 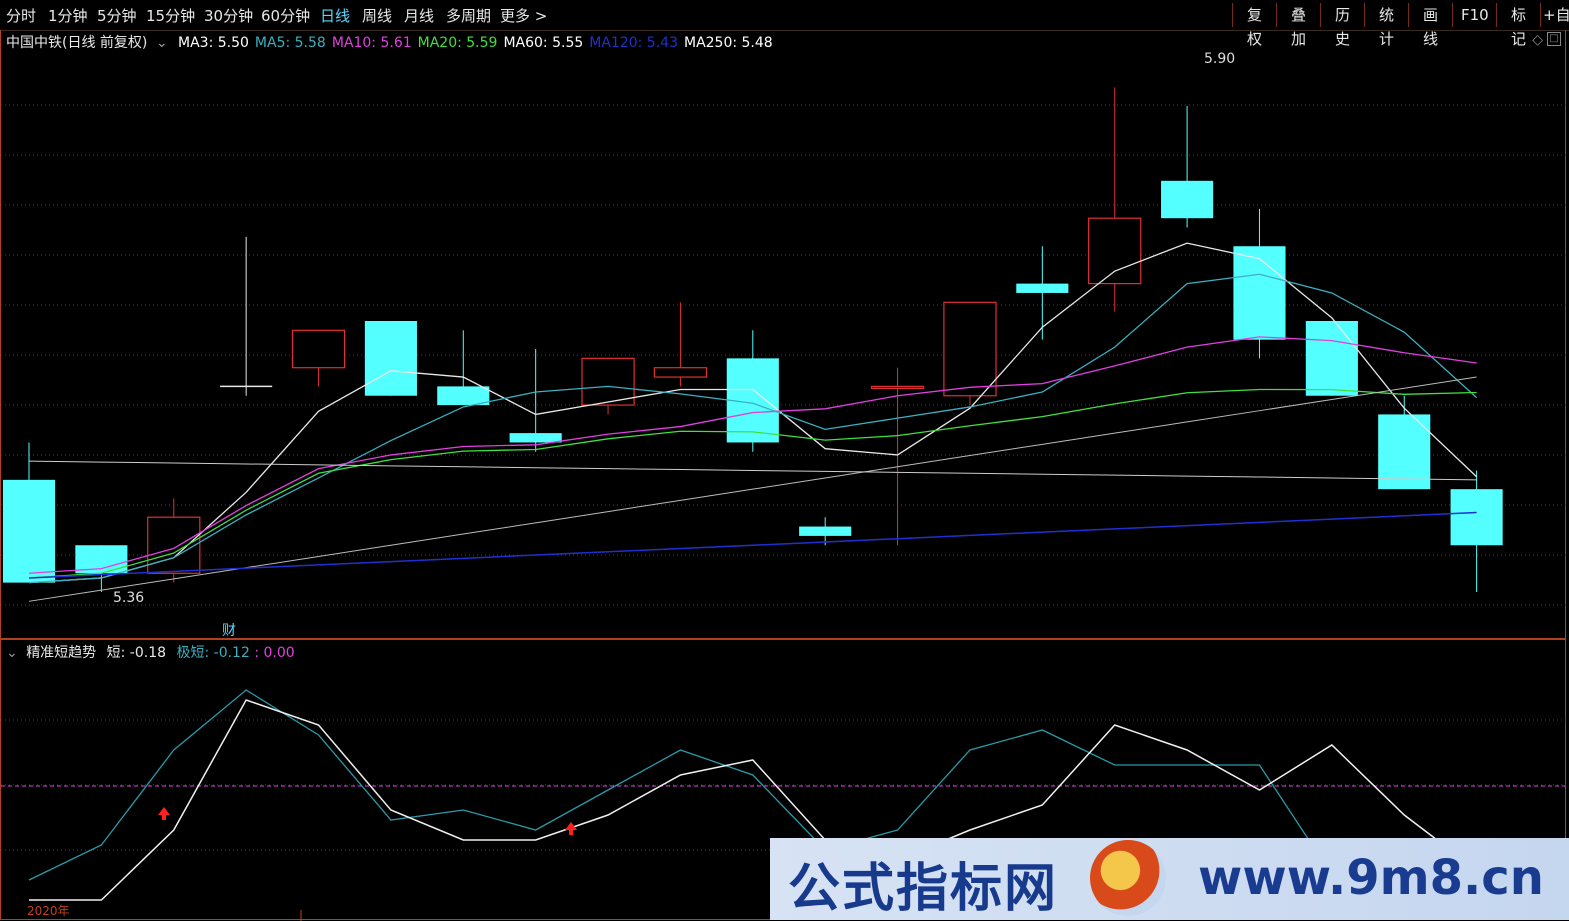 I want to click on tab-monthly: 月线, so click(x=419, y=15).